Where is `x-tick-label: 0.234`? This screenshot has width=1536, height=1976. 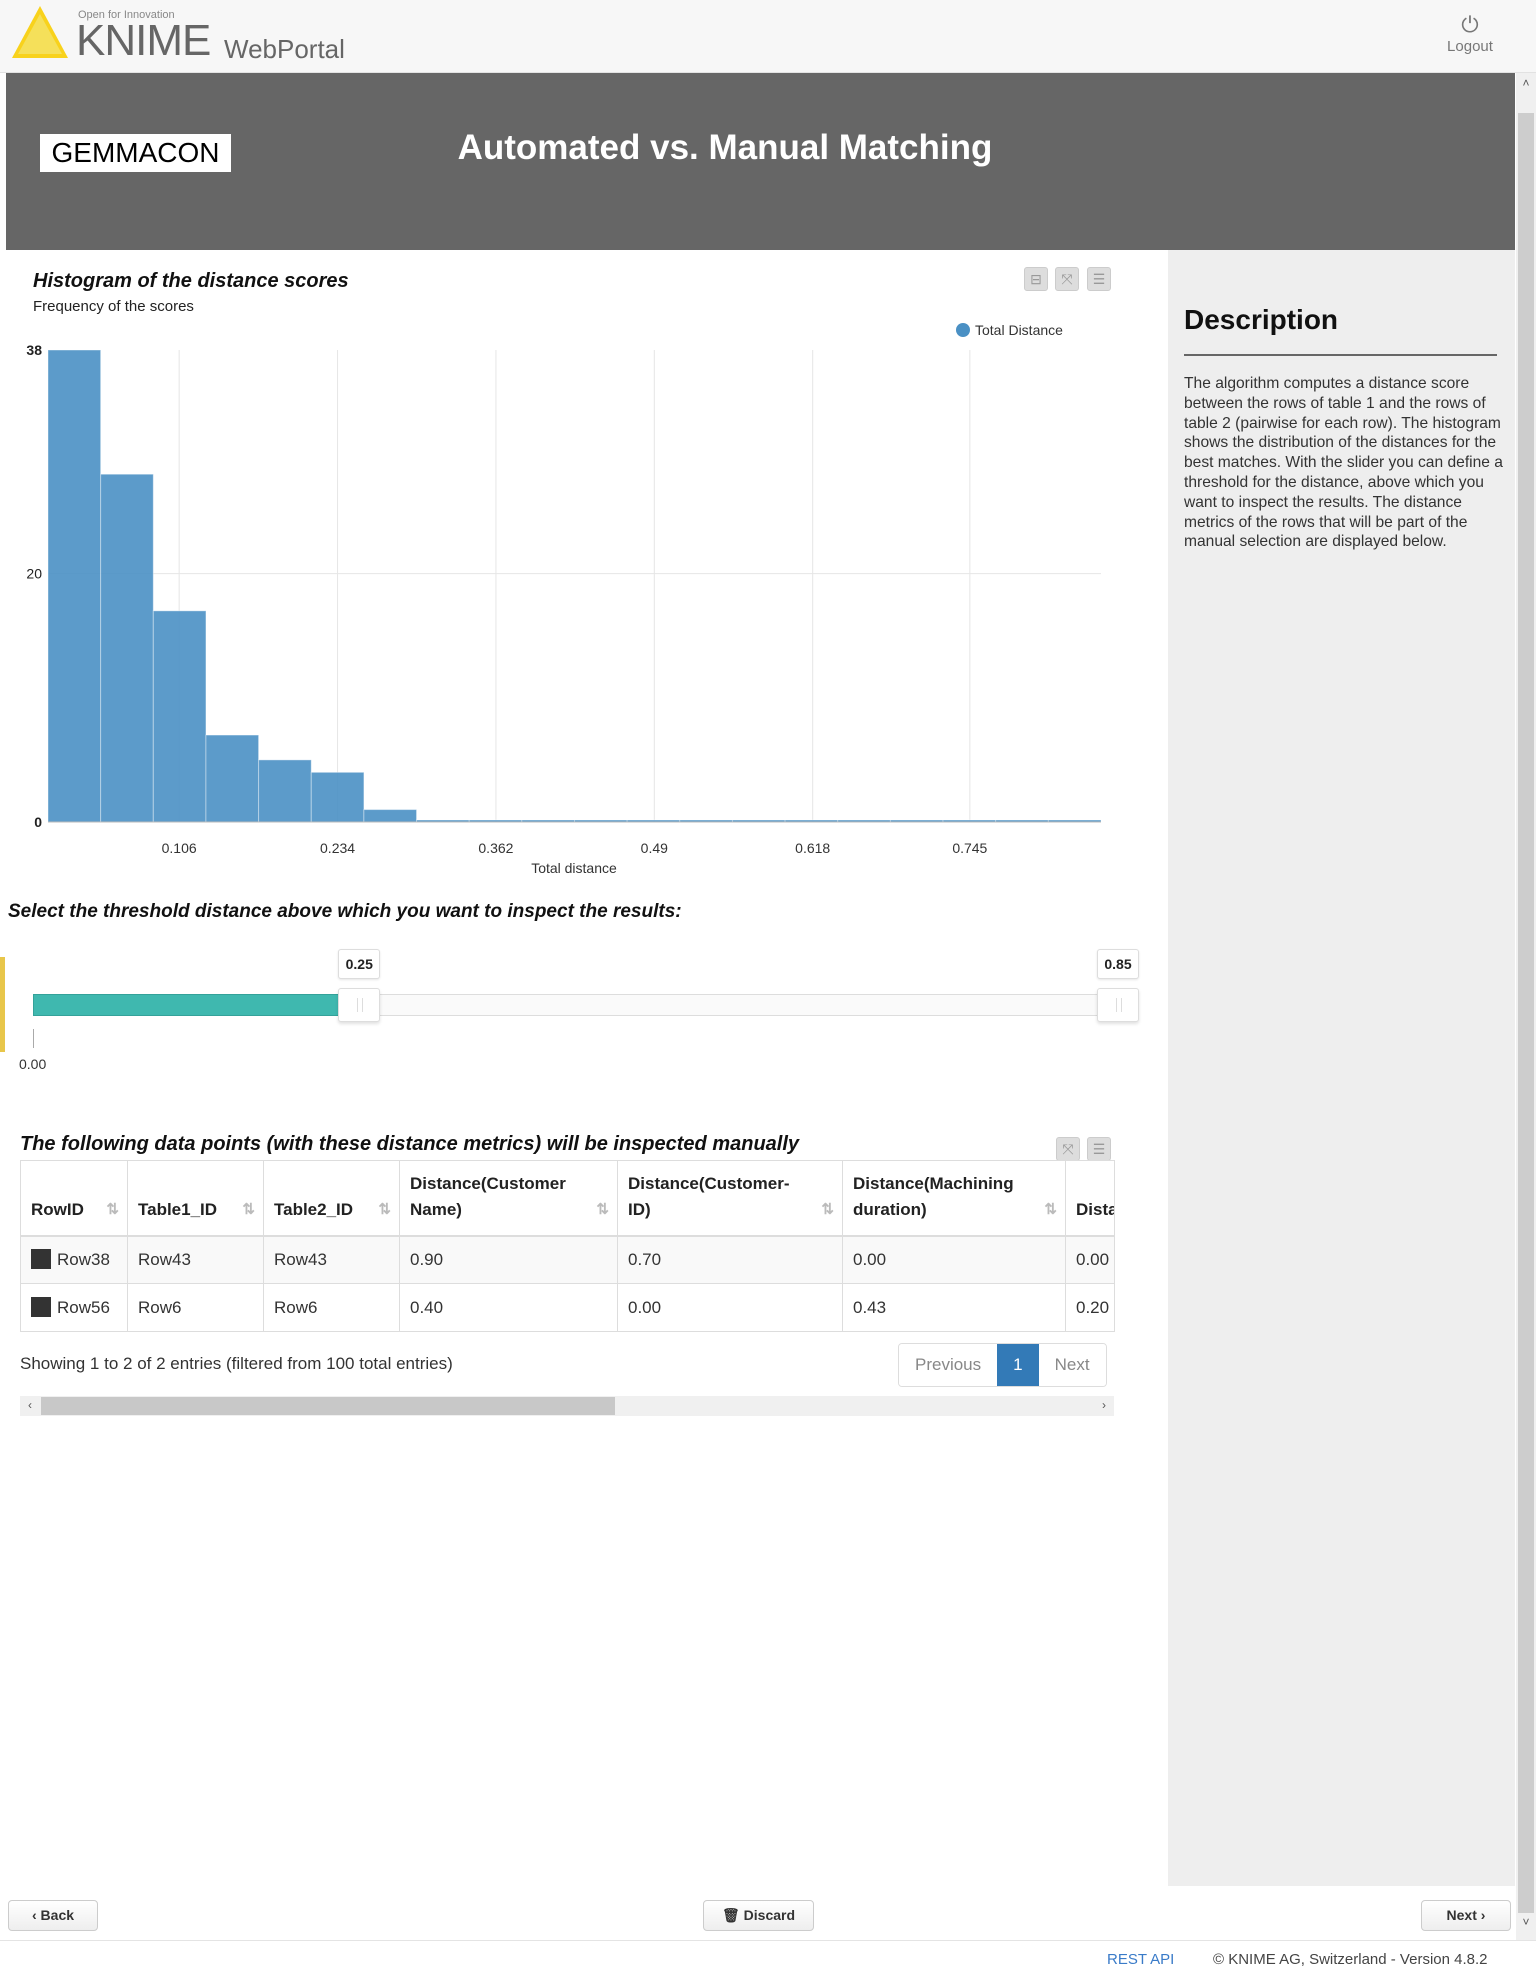
x-tick-label: 0.234 is located at coordinates (337, 848).